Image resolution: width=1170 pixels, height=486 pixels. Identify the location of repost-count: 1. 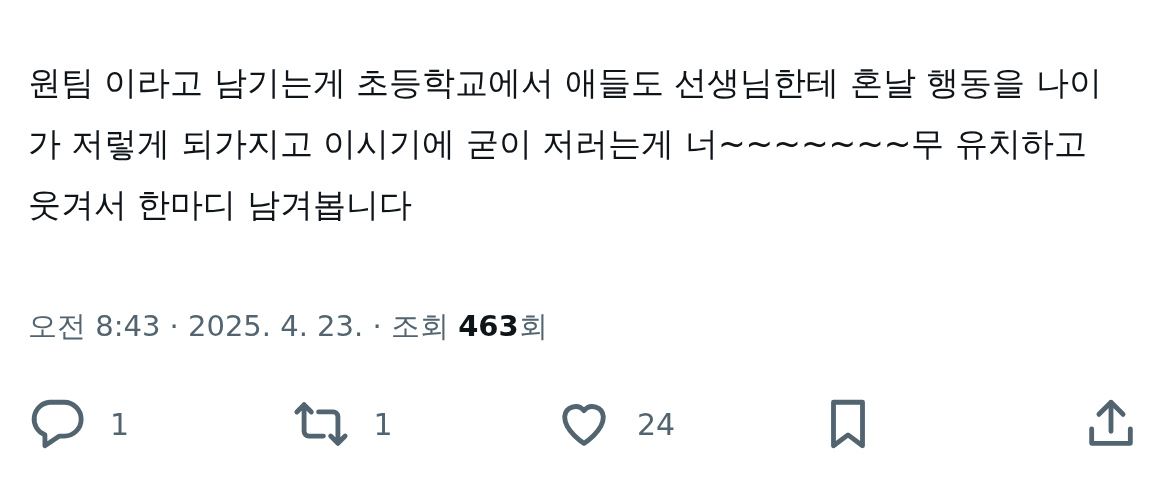
(383, 424).